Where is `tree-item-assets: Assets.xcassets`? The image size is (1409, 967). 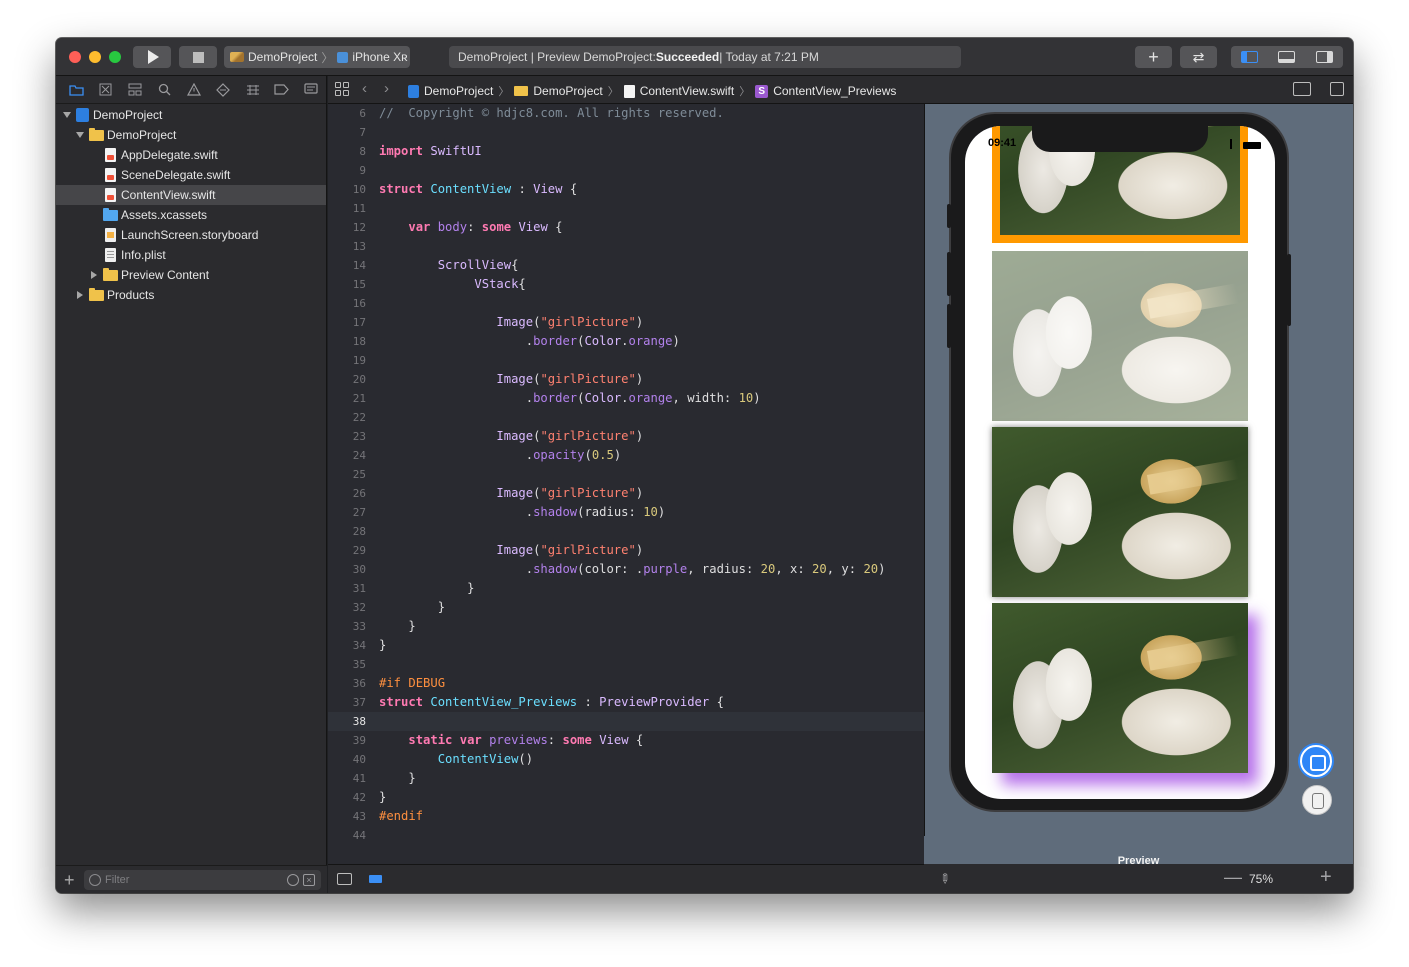 tree-item-assets: Assets.xcassets is located at coordinates (191, 215).